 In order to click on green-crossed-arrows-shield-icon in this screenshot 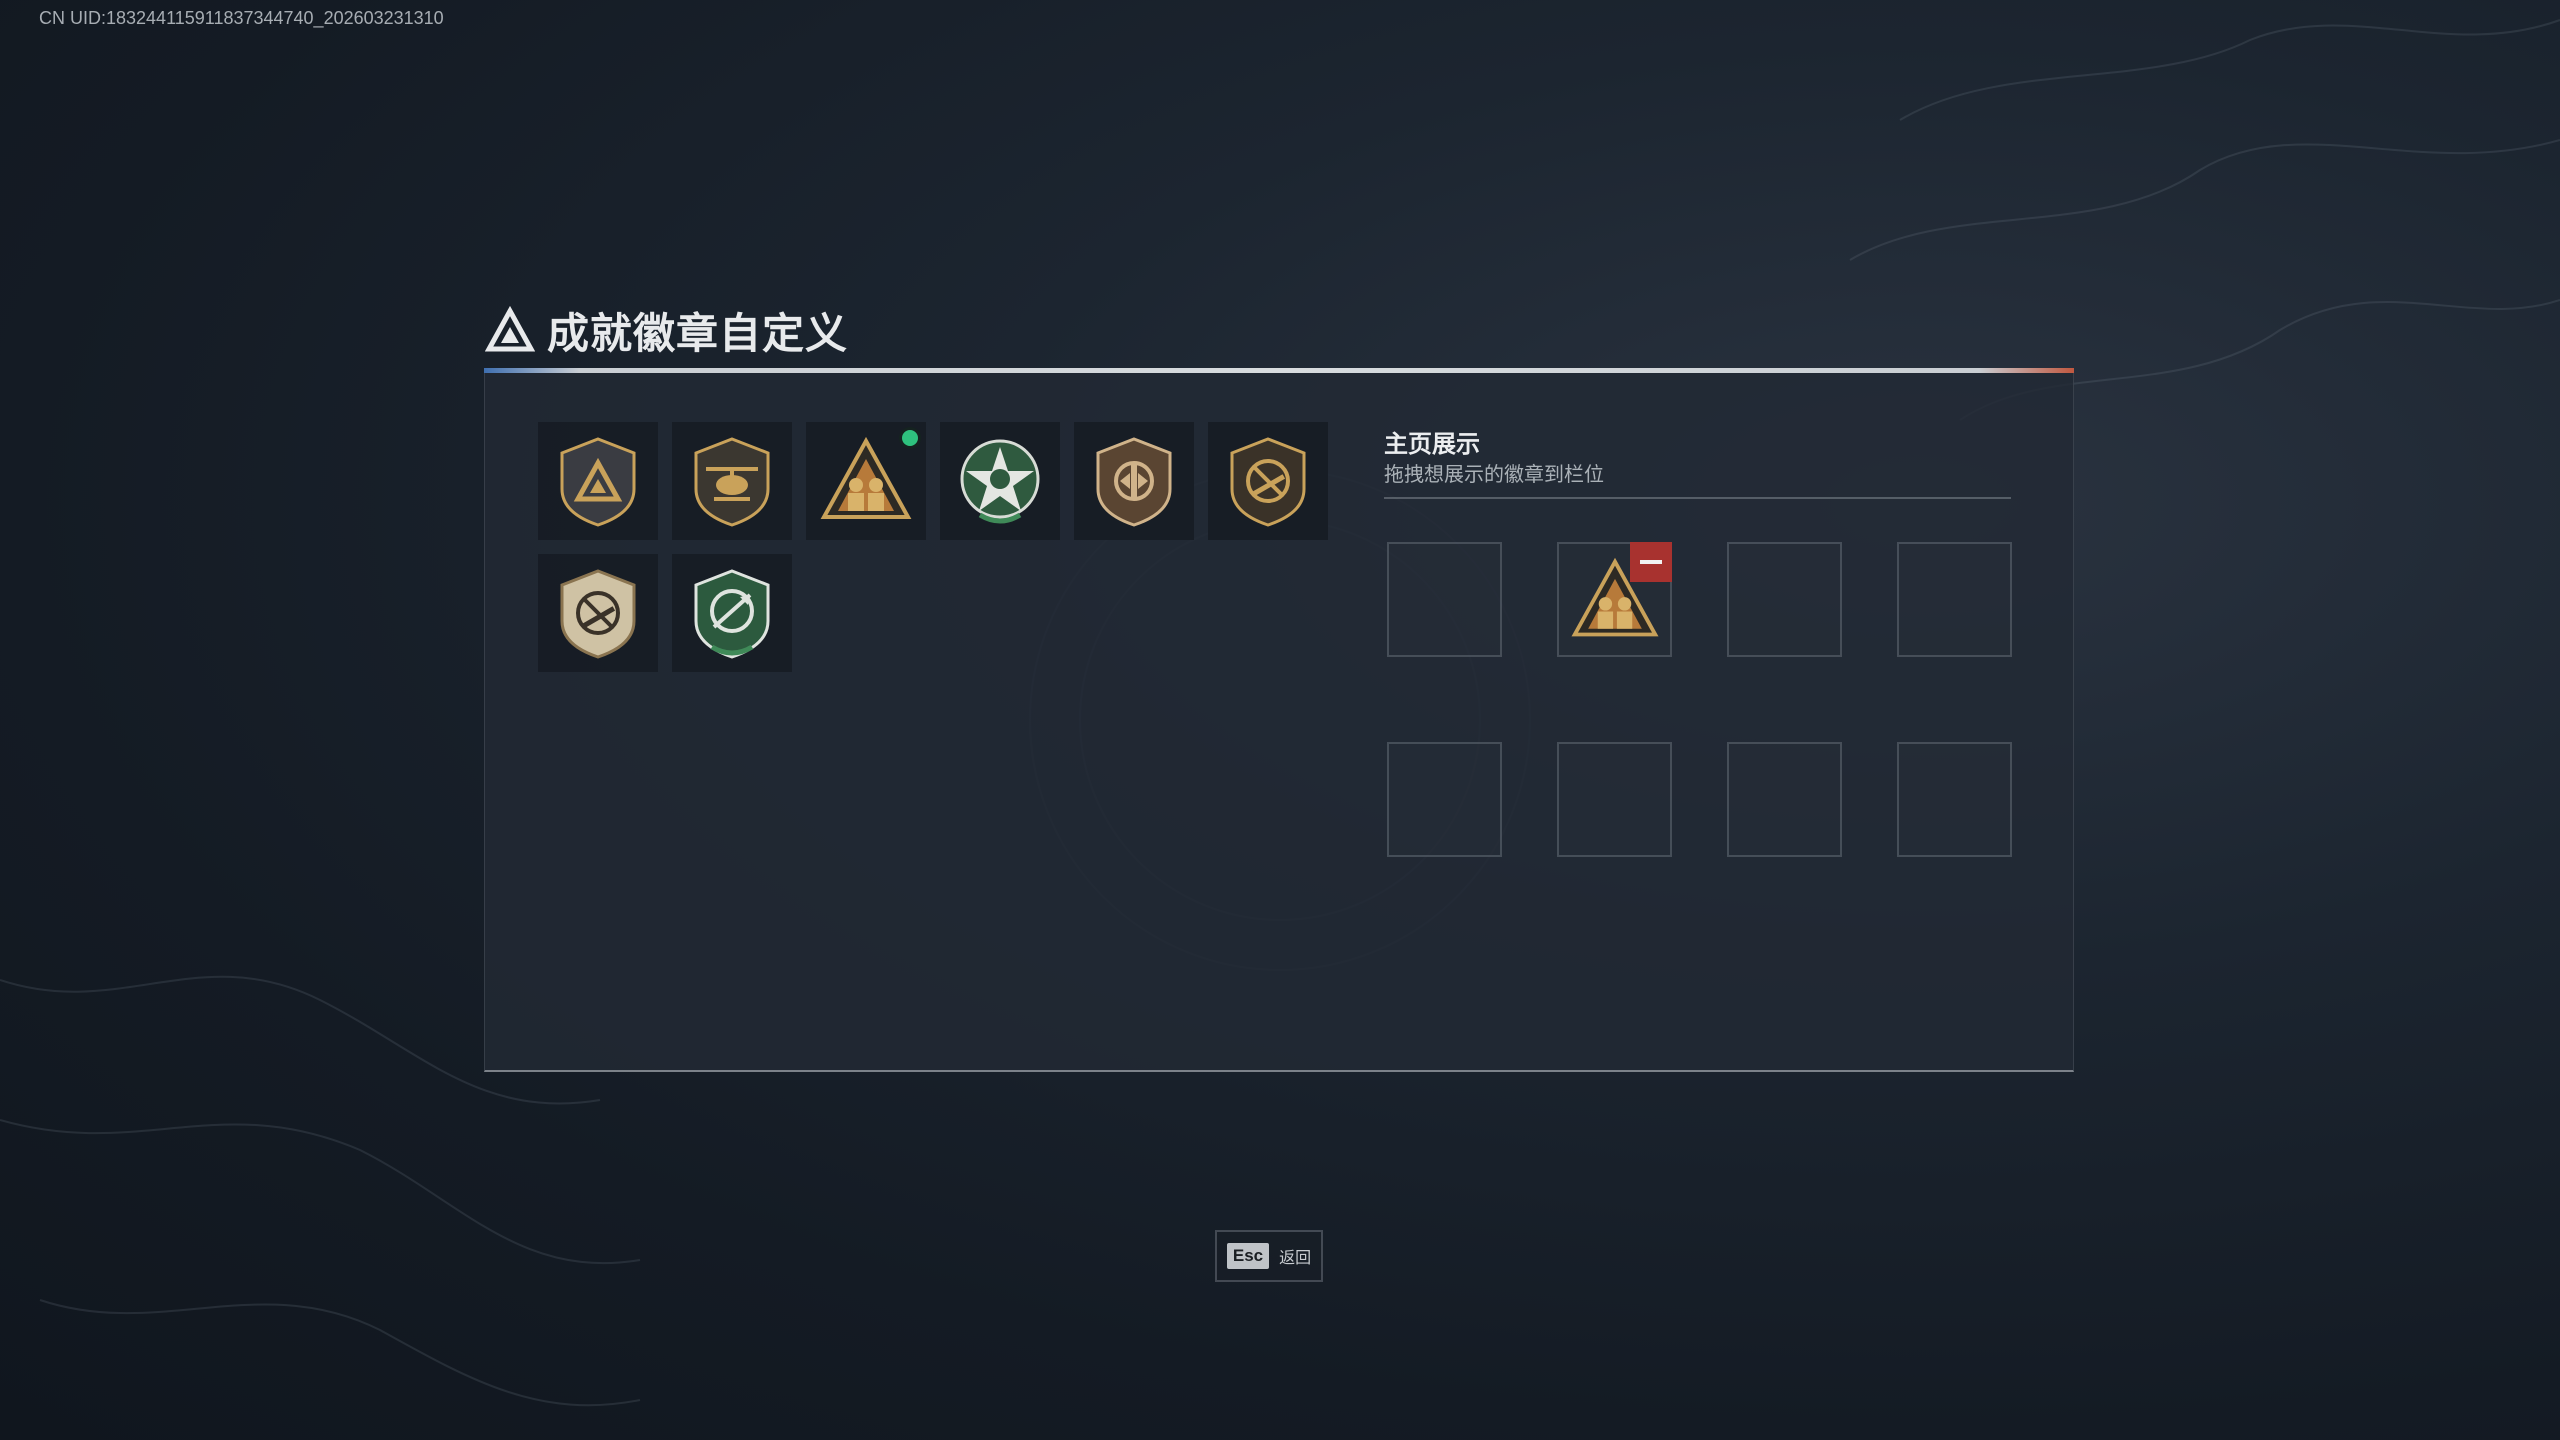, I will do `click(732, 614)`.